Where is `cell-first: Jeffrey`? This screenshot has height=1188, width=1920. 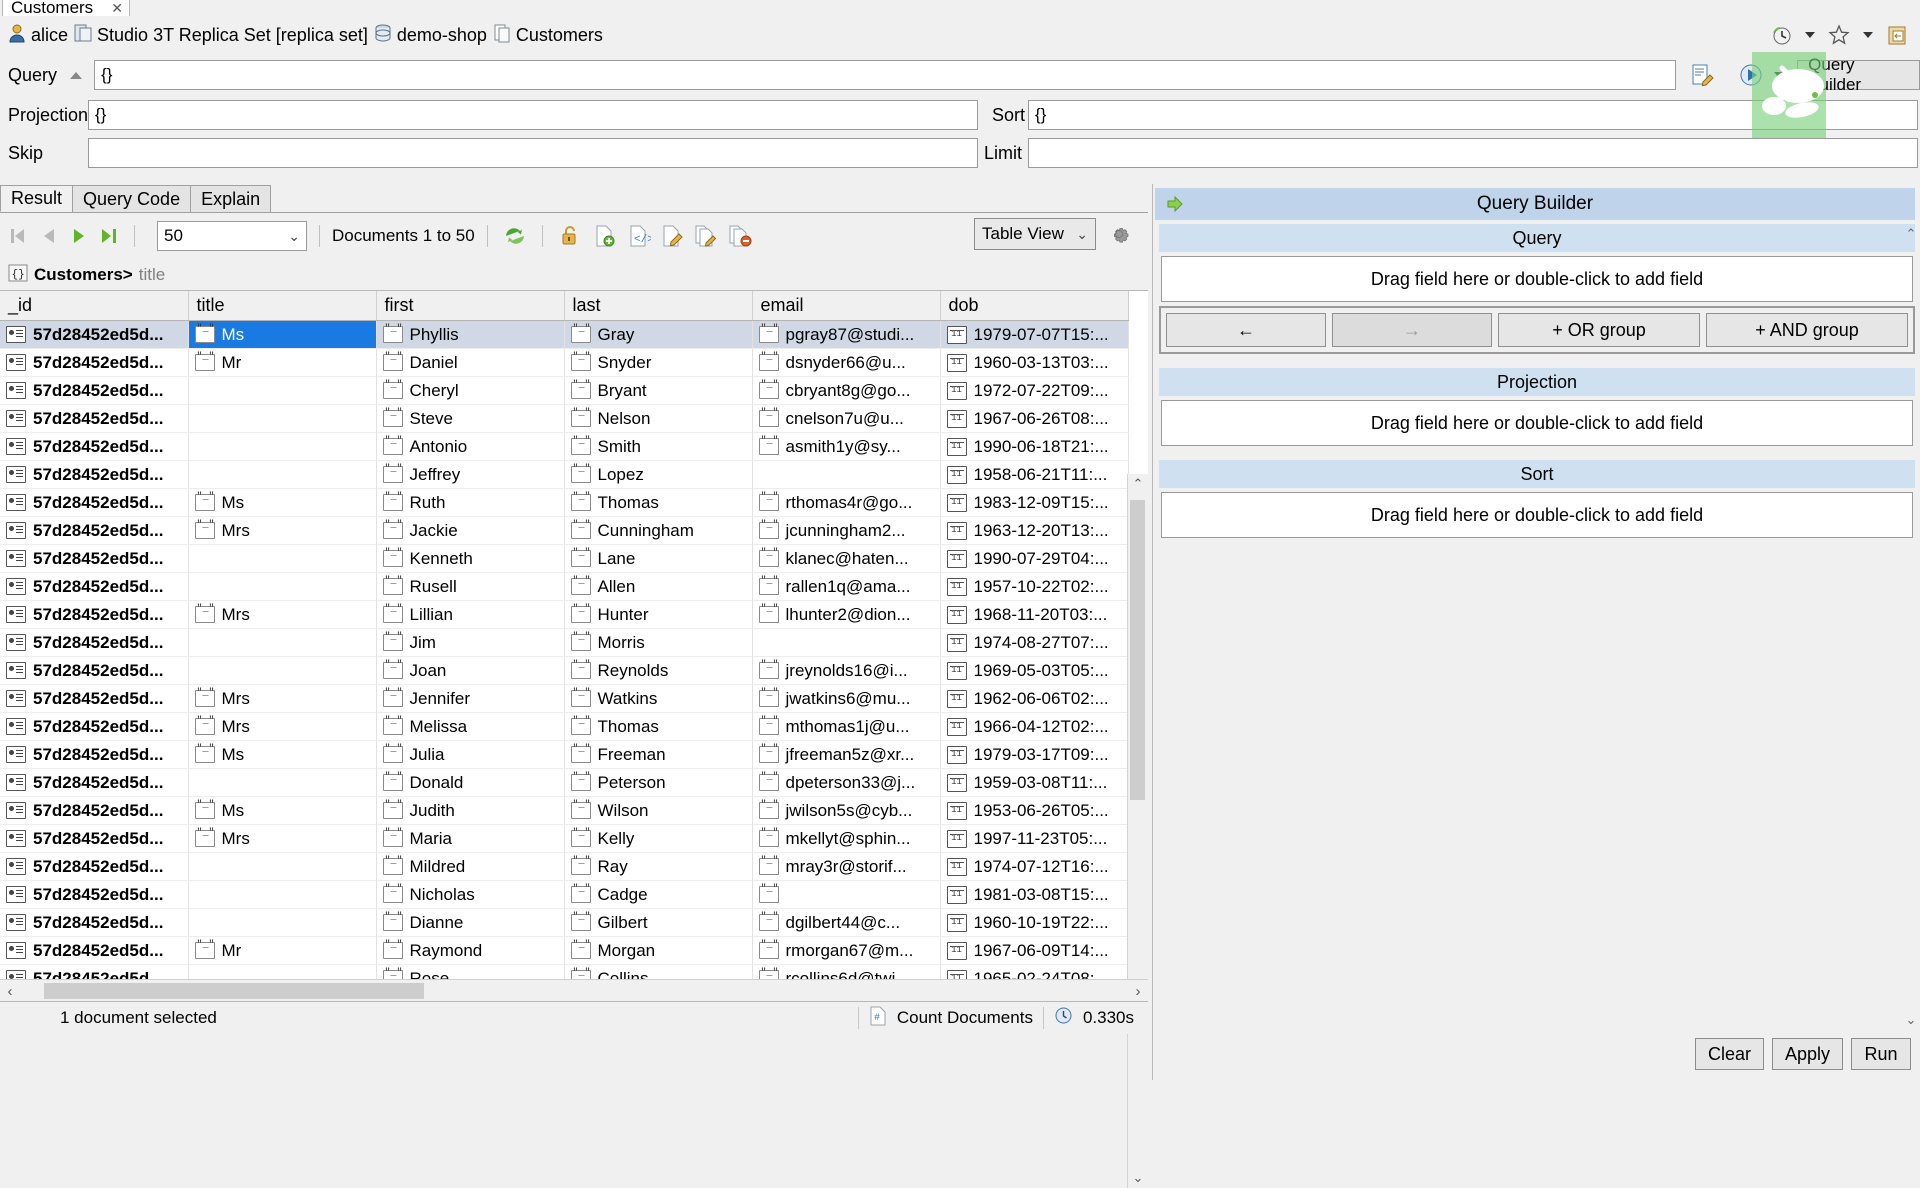 cell-first: Jeffrey is located at coordinates (470, 474).